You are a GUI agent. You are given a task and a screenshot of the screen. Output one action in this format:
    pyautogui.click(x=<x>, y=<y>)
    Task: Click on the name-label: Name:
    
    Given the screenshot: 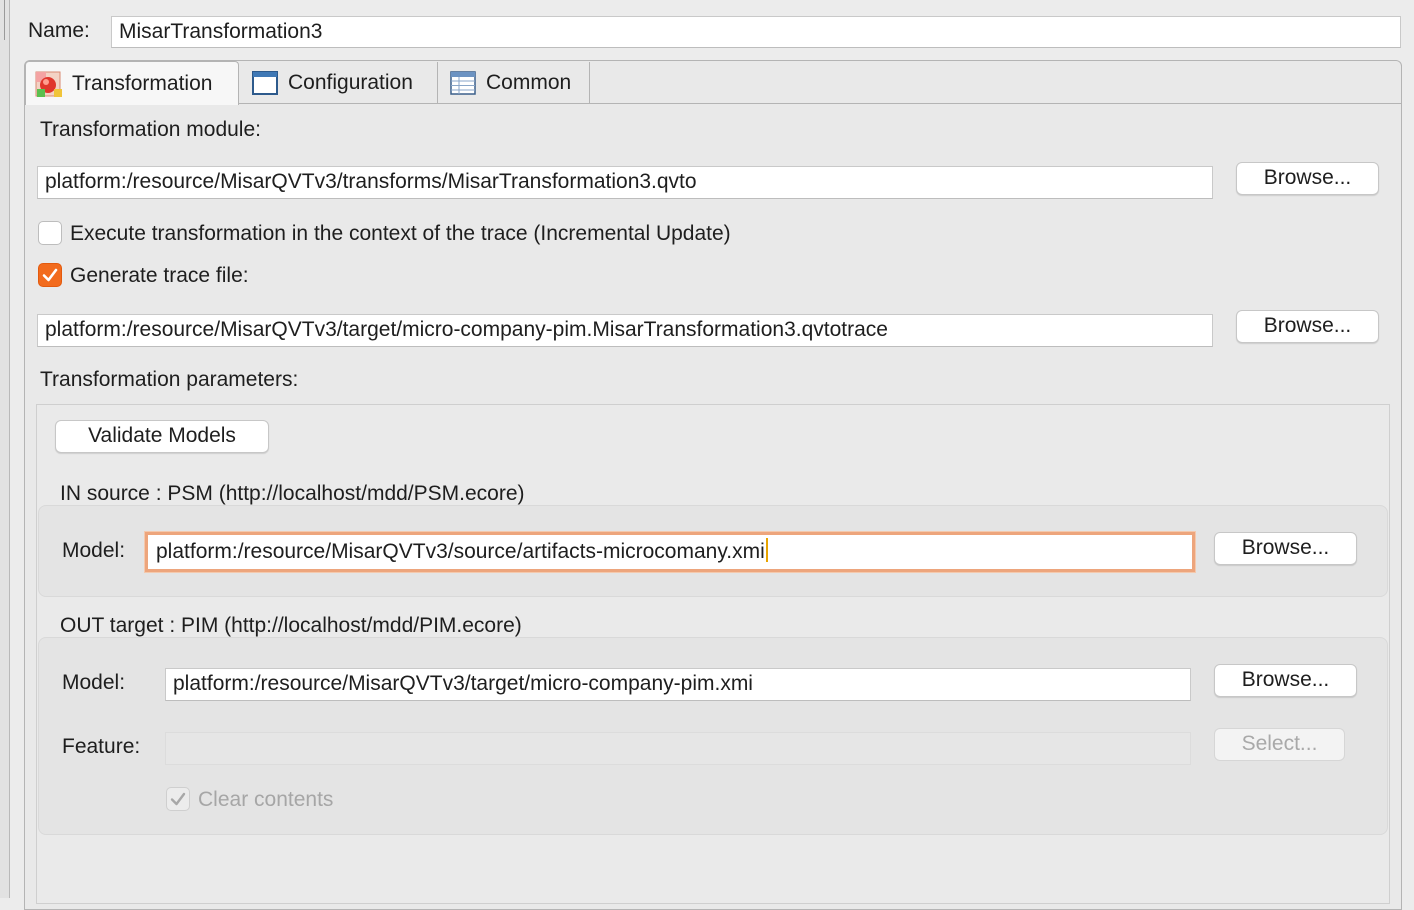 What is the action you would take?
    pyautogui.click(x=59, y=30)
    